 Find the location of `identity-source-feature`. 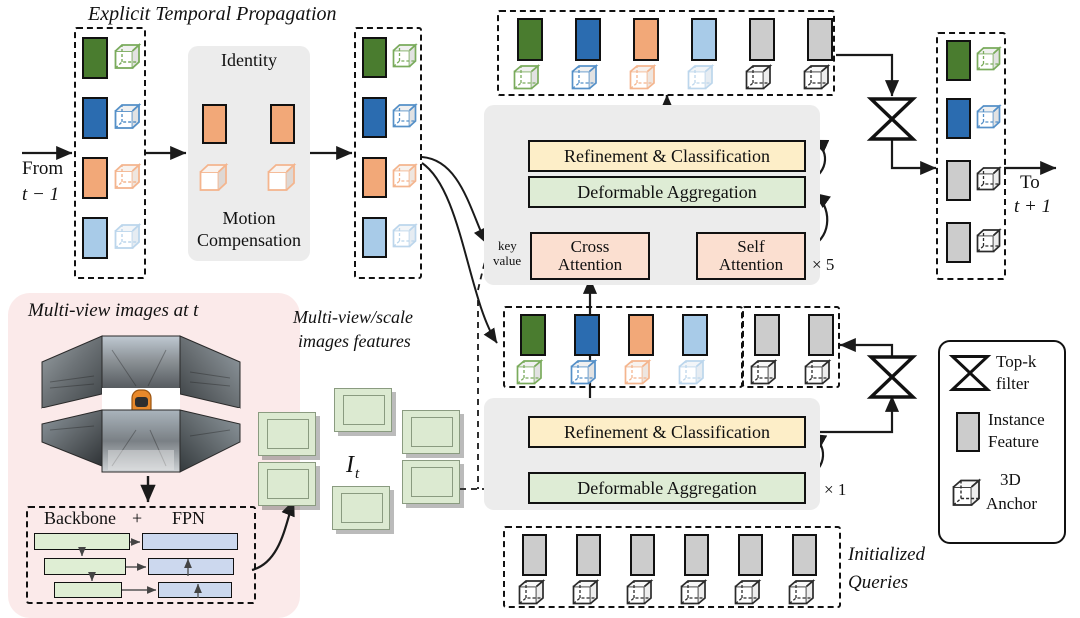

identity-source-feature is located at coordinates (214, 124).